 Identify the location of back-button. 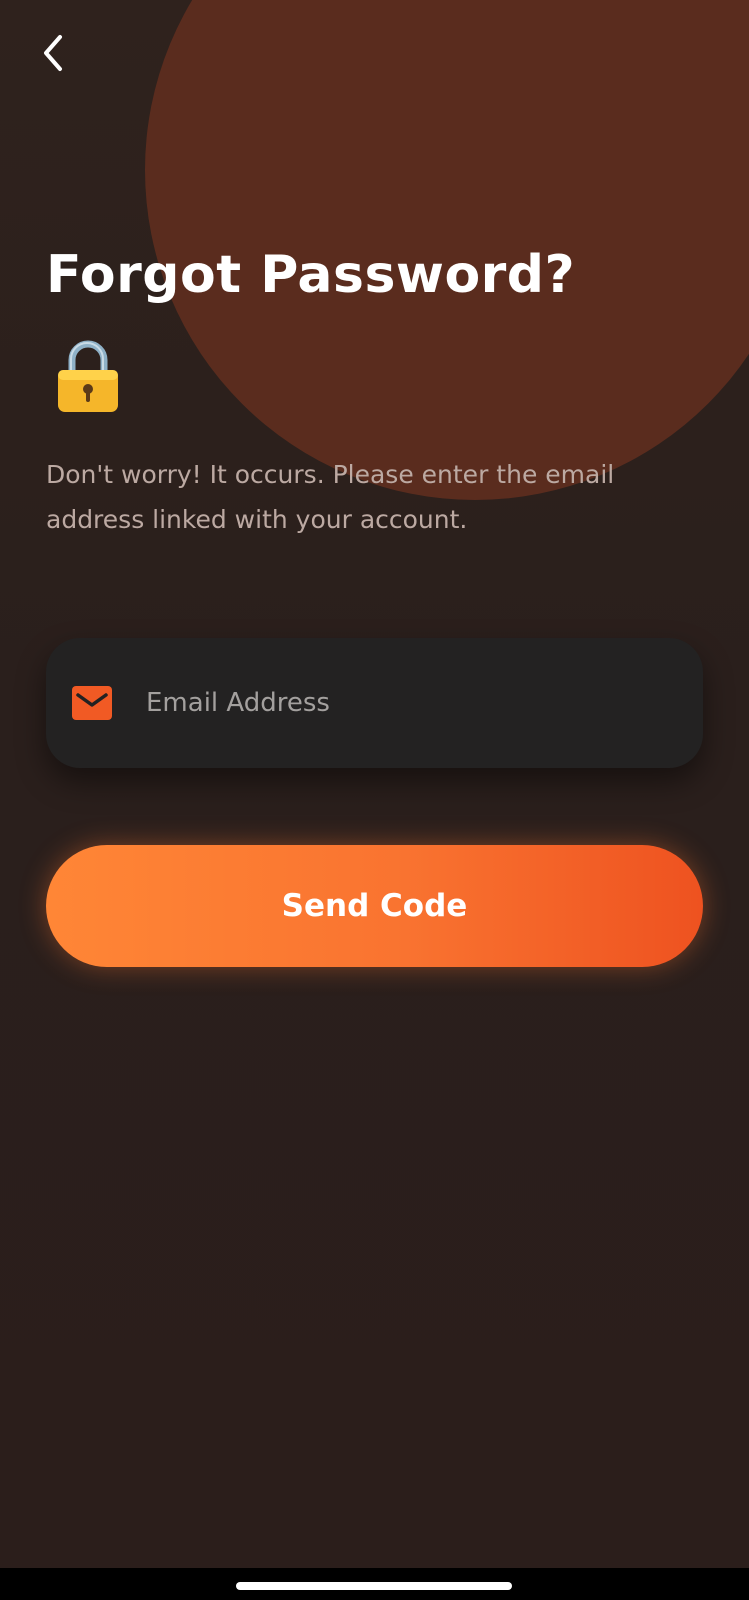
(53, 53).